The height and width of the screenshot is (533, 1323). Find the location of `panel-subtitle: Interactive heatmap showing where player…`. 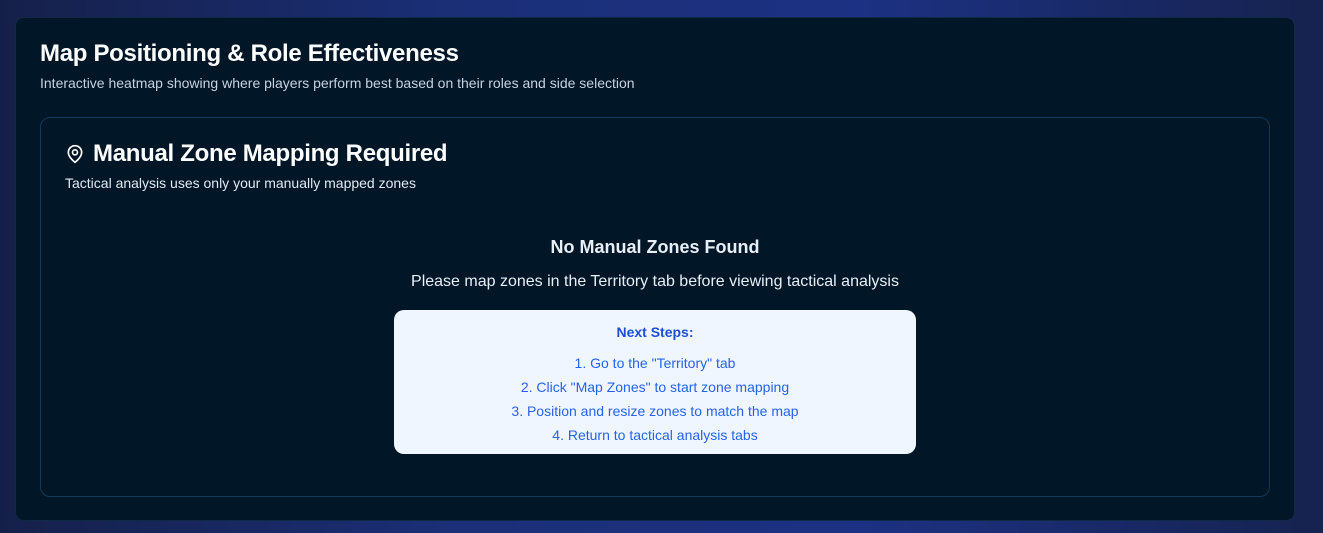

panel-subtitle: Interactive heatmap showing where player… is located at coordinates (337, 83).